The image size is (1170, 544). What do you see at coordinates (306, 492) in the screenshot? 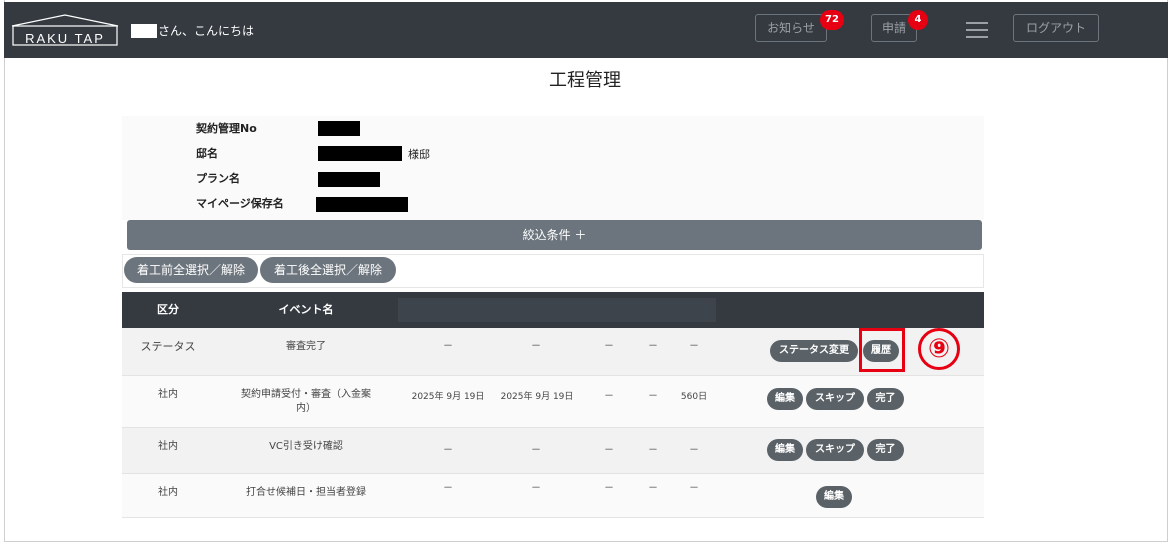
I see `row-event-name: 打合せ候補日・担当者登録` at bounding box center [306, 492].